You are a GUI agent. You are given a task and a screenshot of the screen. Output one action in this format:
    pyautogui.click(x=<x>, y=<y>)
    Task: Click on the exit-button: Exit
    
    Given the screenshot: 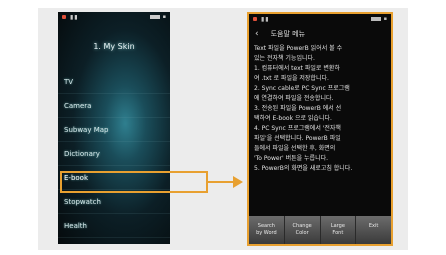 What is the action you would take?
    pyautogui.click(x=373, y=230)
    